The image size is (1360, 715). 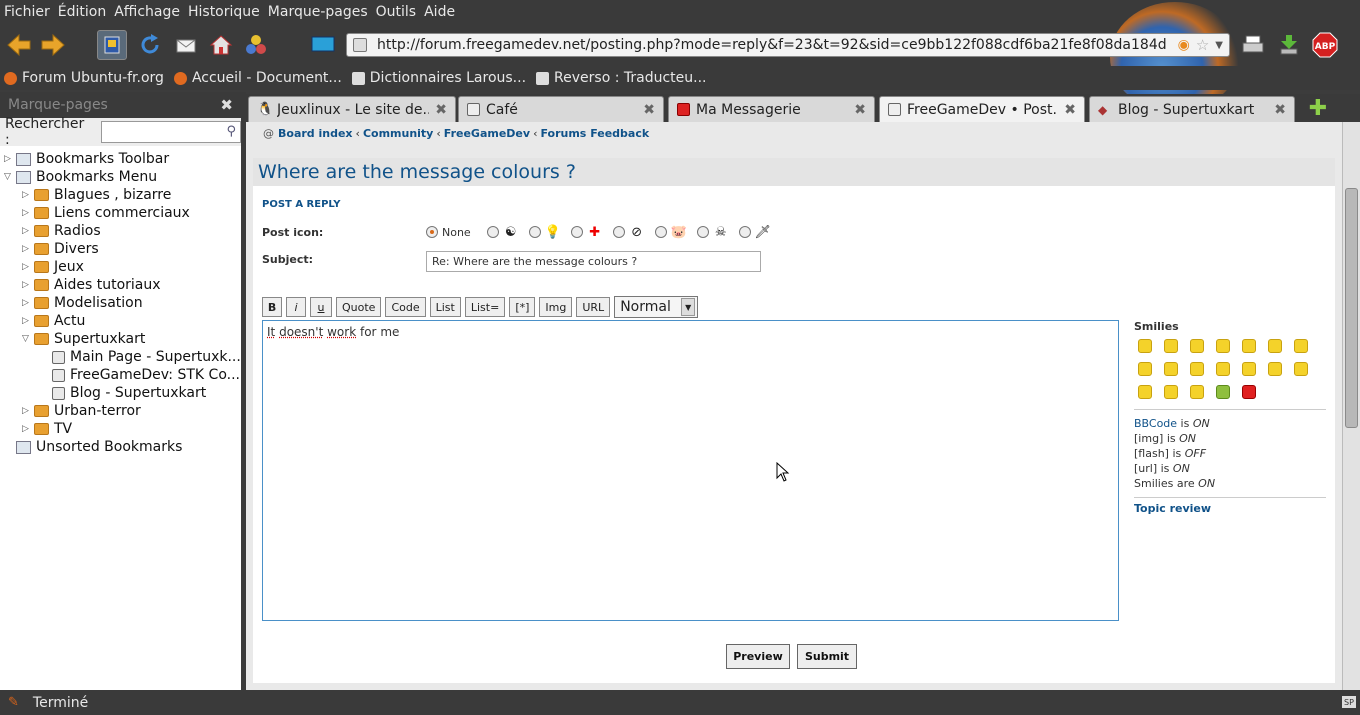 I want to click on new-bookmark-button, so click(x=186, y=45).